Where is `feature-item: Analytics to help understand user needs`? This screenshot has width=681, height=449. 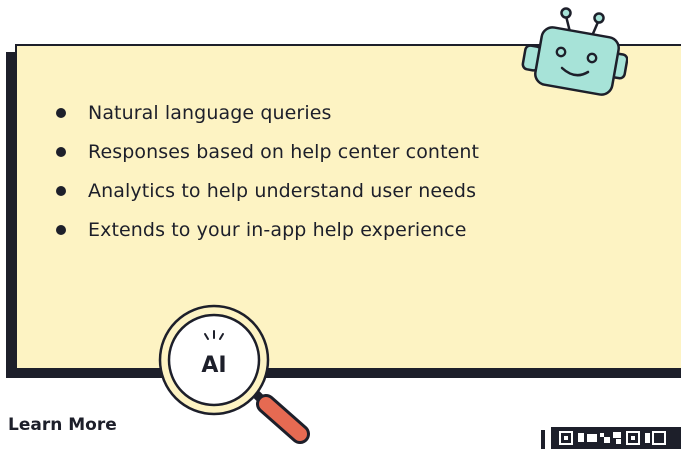 feature-item: Analytics to help understand user needs is located at coordinates (267, 190).